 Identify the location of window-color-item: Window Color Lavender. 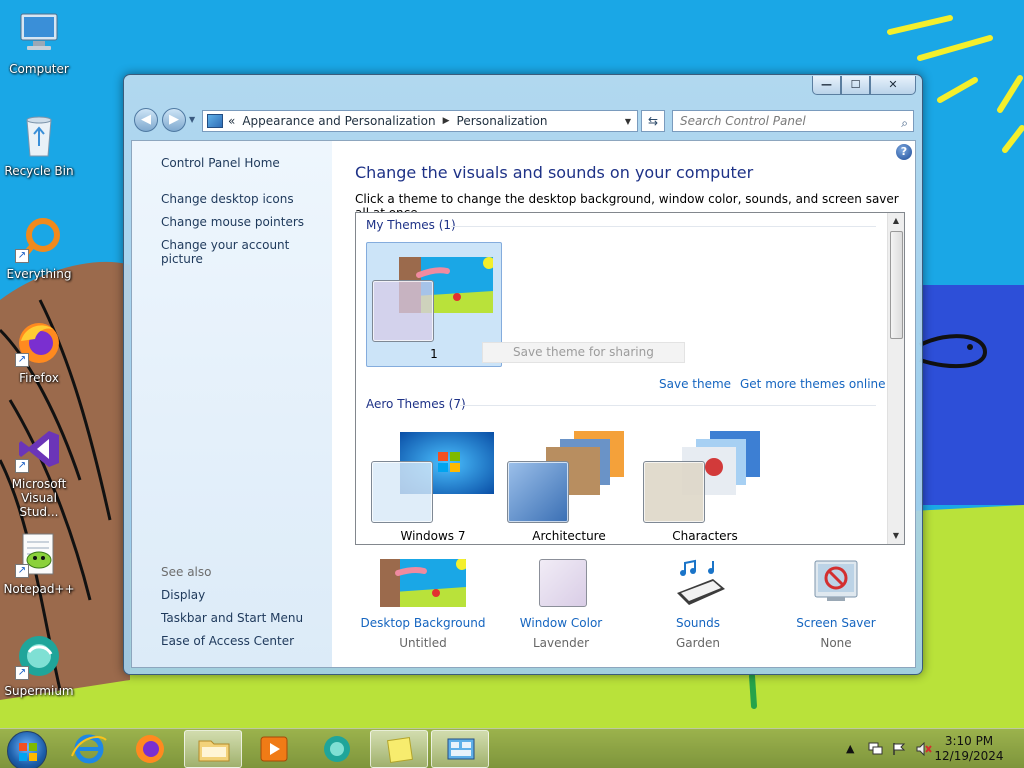
(561, 604).